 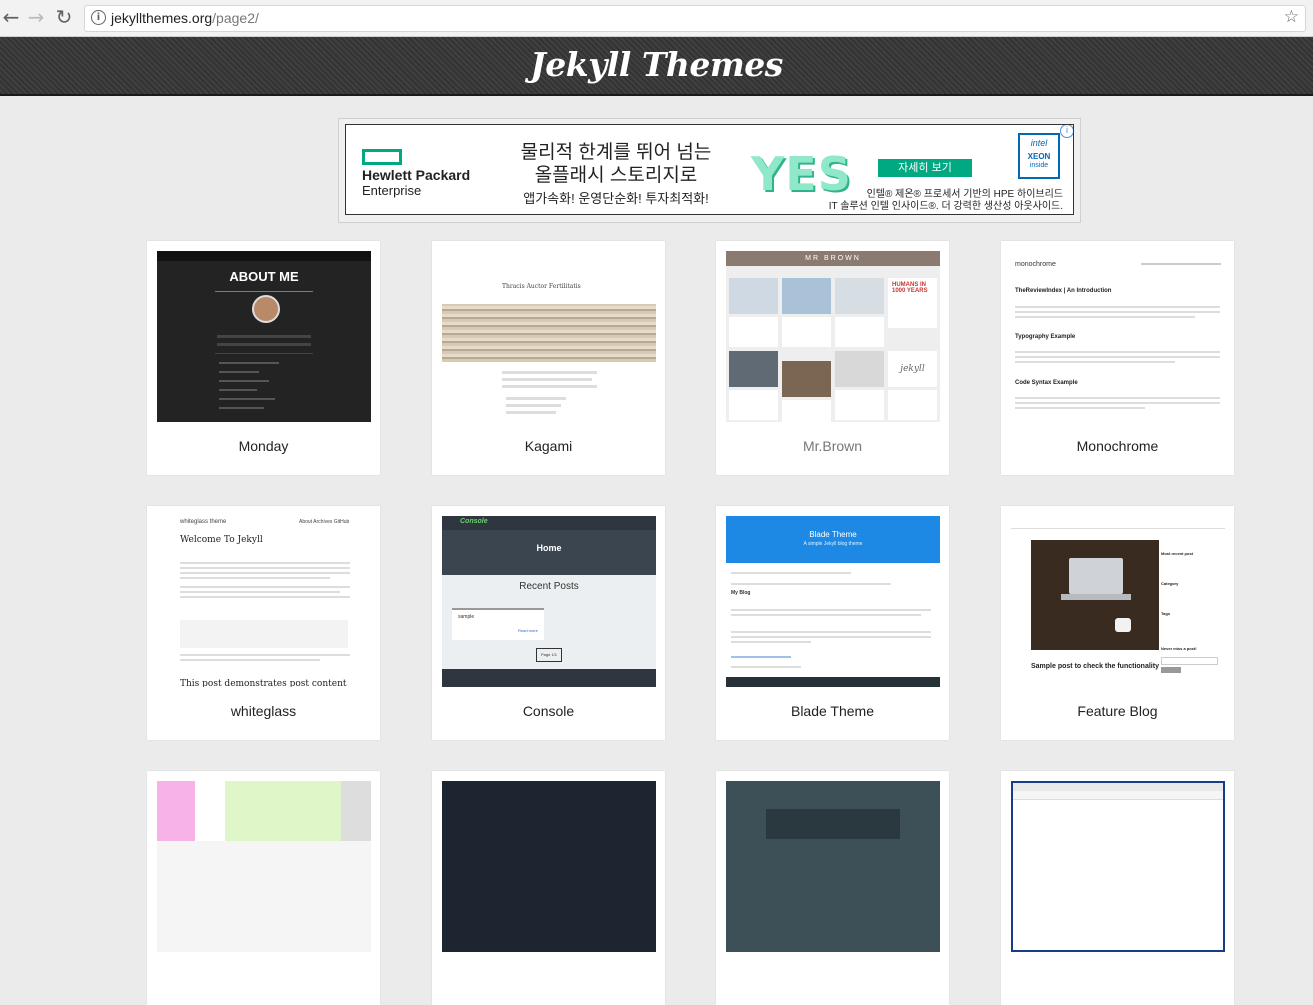 What do you see at coordinates (98, 17) in the screenshot?
I see `info-icon: i` at bounding box center [98, 17].